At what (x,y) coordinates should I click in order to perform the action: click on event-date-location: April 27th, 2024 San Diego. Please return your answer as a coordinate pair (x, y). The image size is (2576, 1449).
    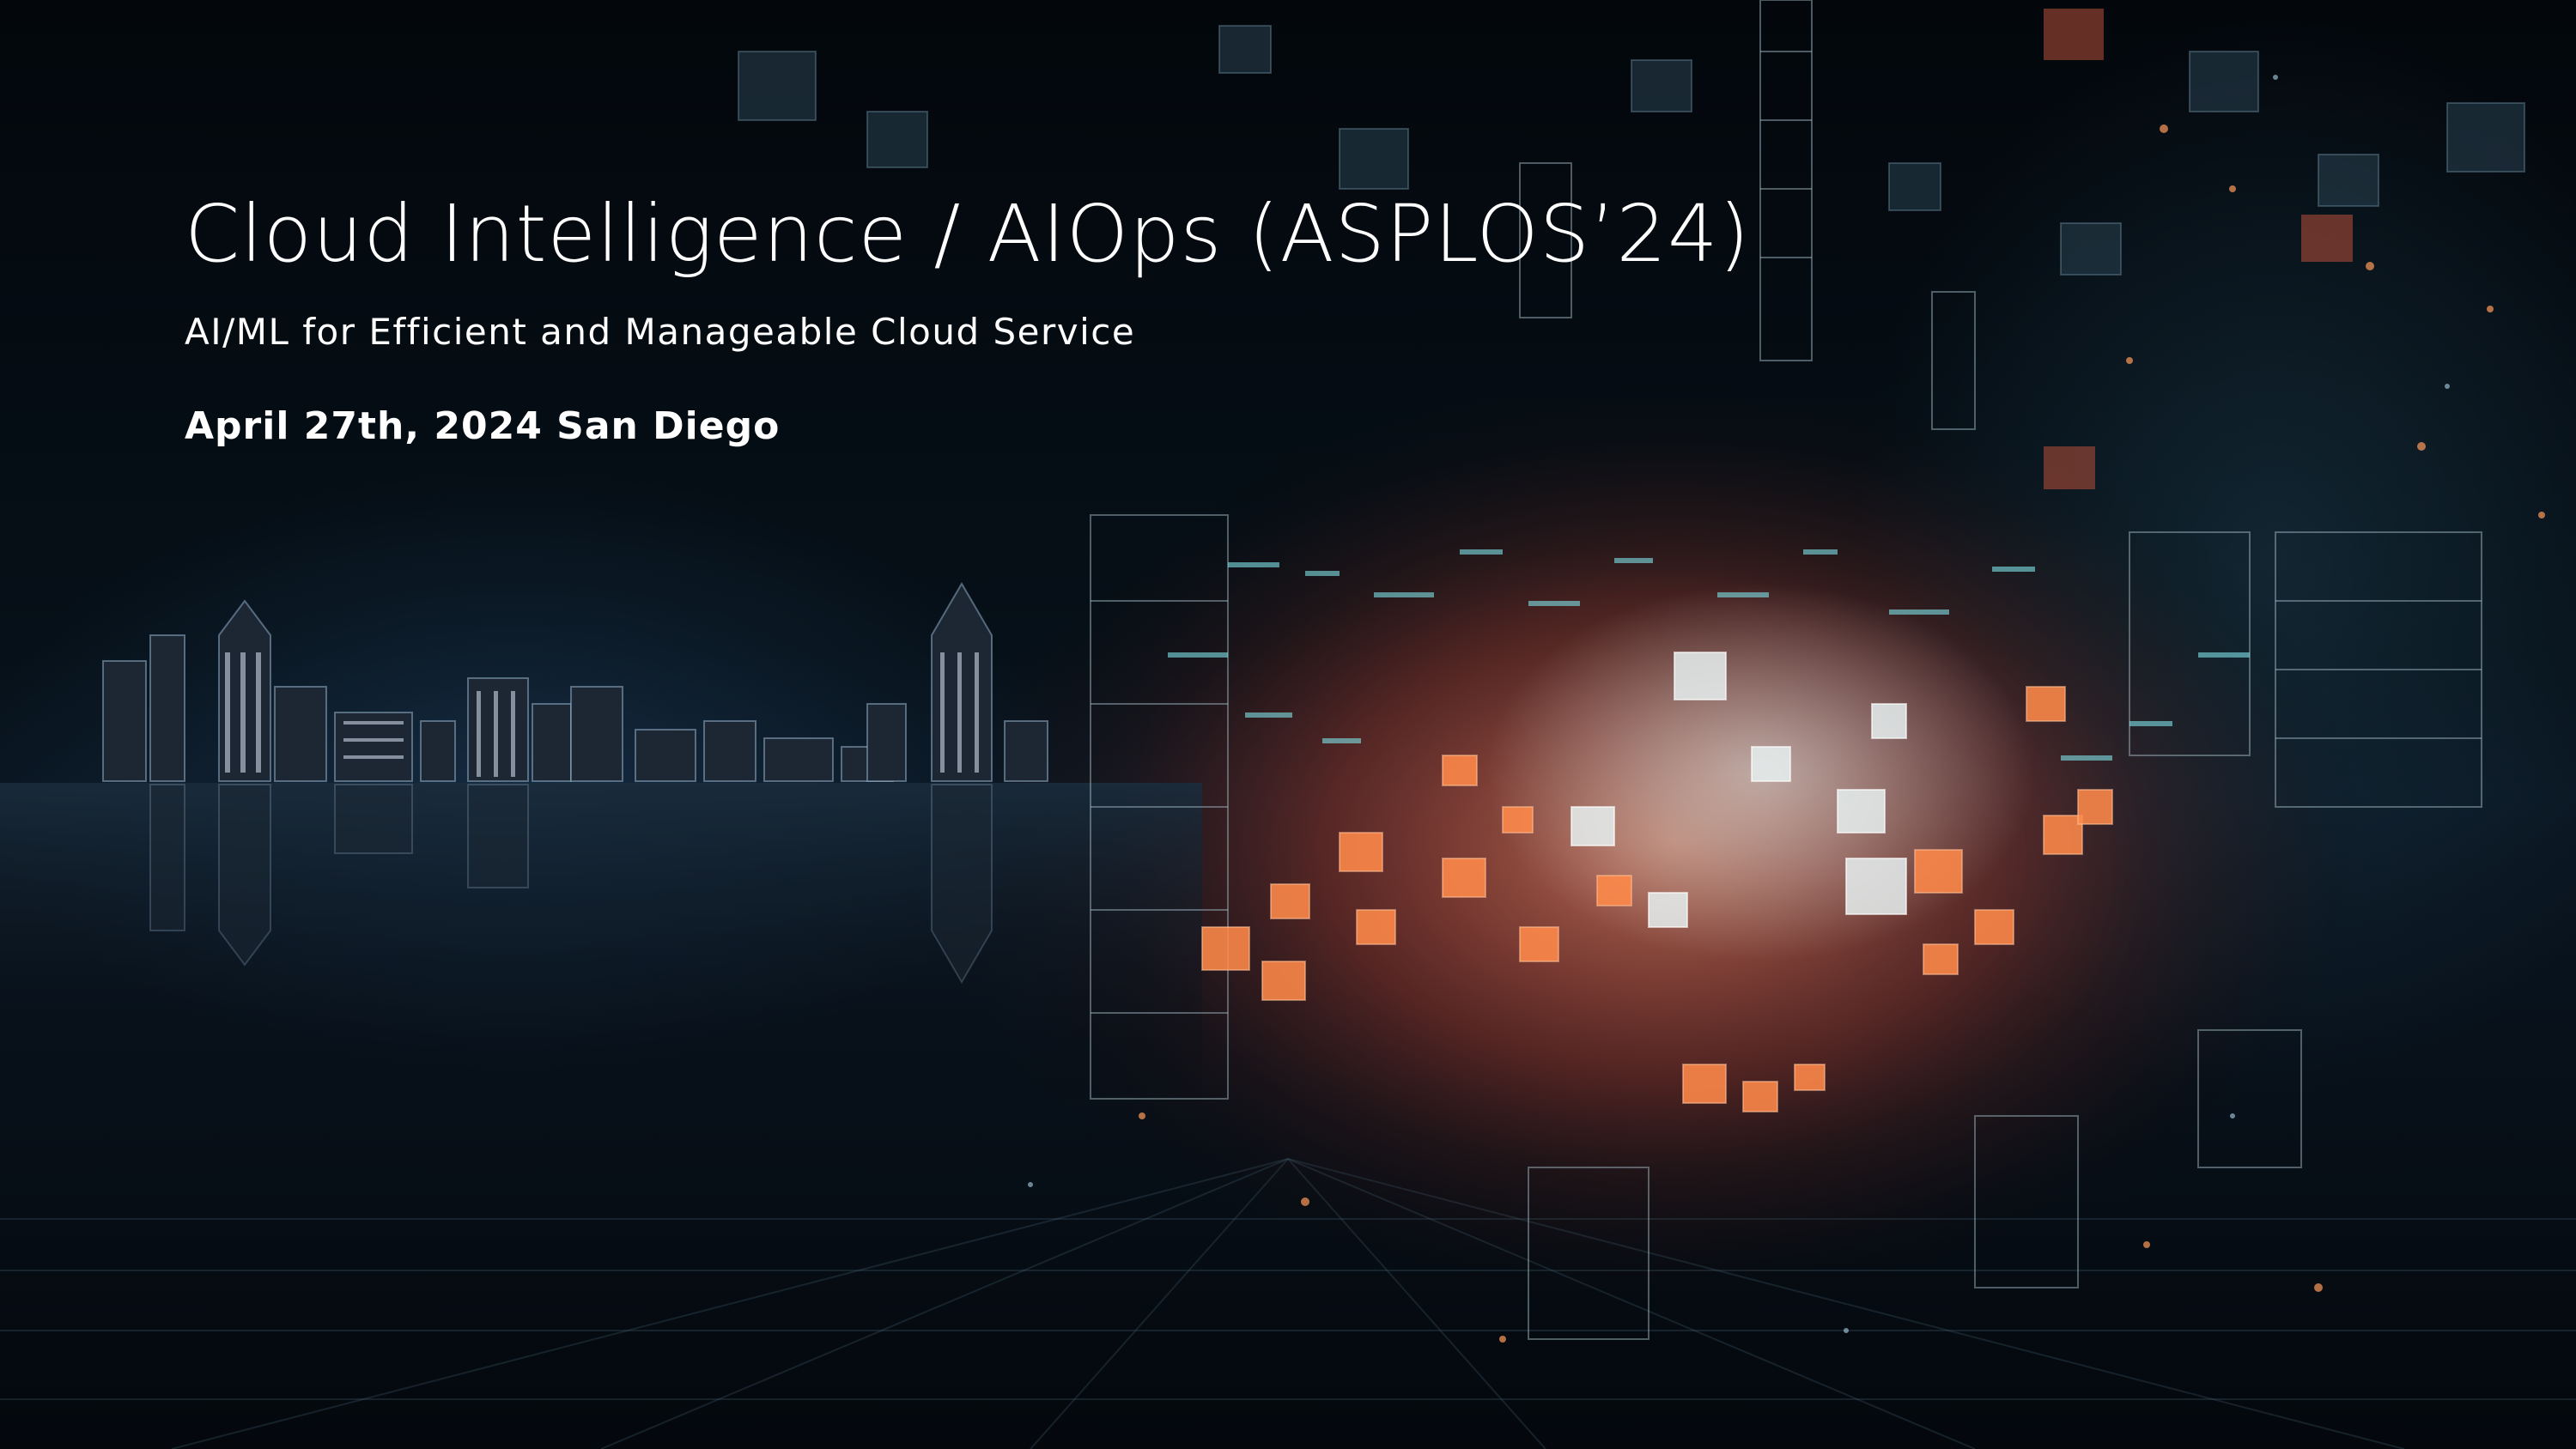
    Looking at the image, I should click on (483, 425).